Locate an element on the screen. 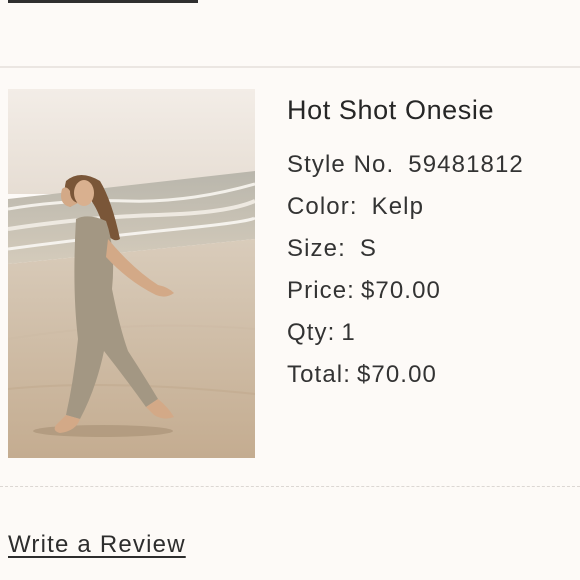 The width and height of the screenshot is (580, 580). total-row: Total: $70.00 is located at coordinates (432, 375).